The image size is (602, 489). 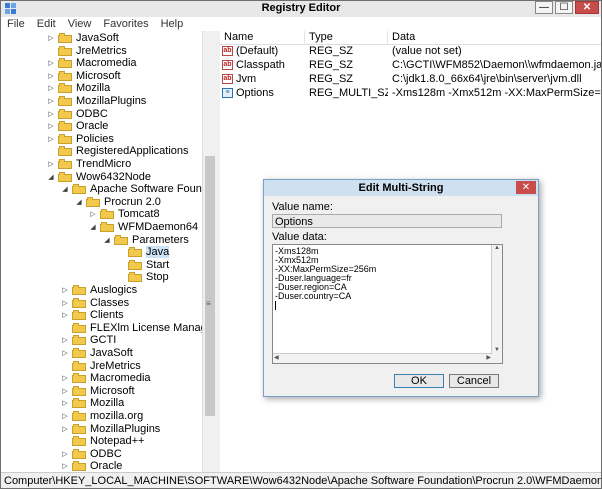 What do you see at coordinates (80, 139) in the screenshot?
I see `tree-item: ▷ Policies` at bounding box center [80, 139].